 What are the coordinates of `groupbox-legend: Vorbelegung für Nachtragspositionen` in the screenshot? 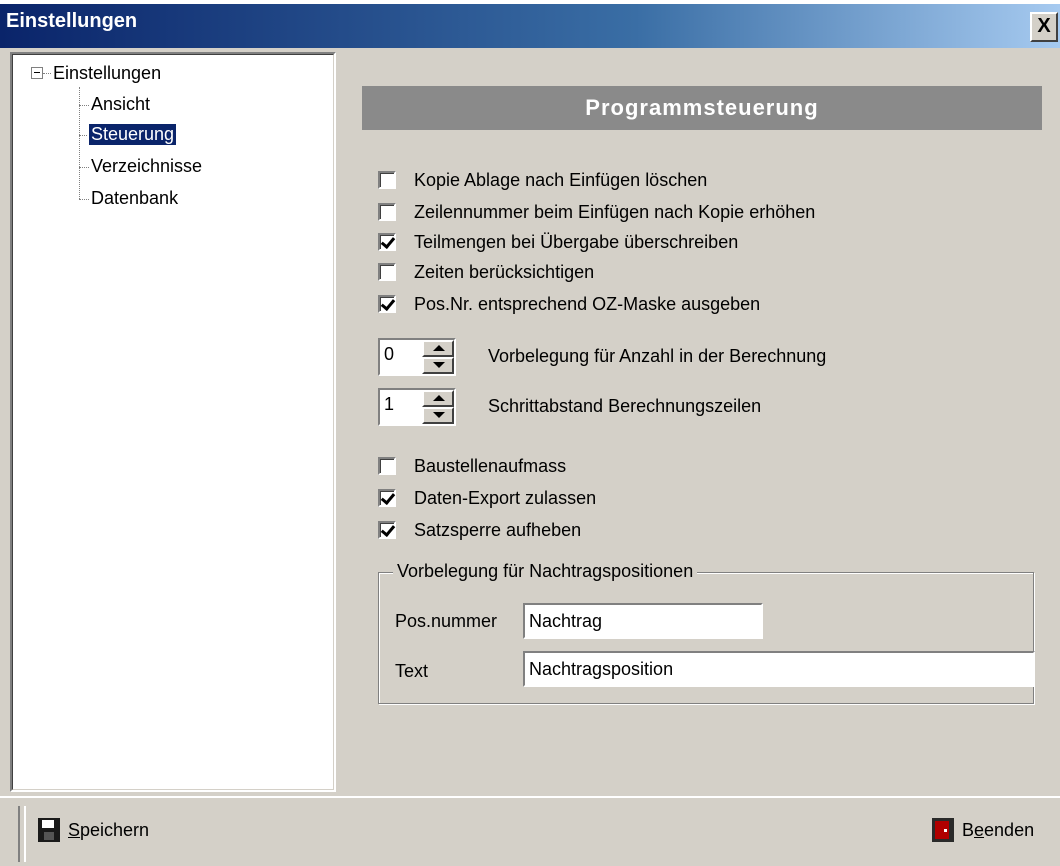 It's located at (545, 571).